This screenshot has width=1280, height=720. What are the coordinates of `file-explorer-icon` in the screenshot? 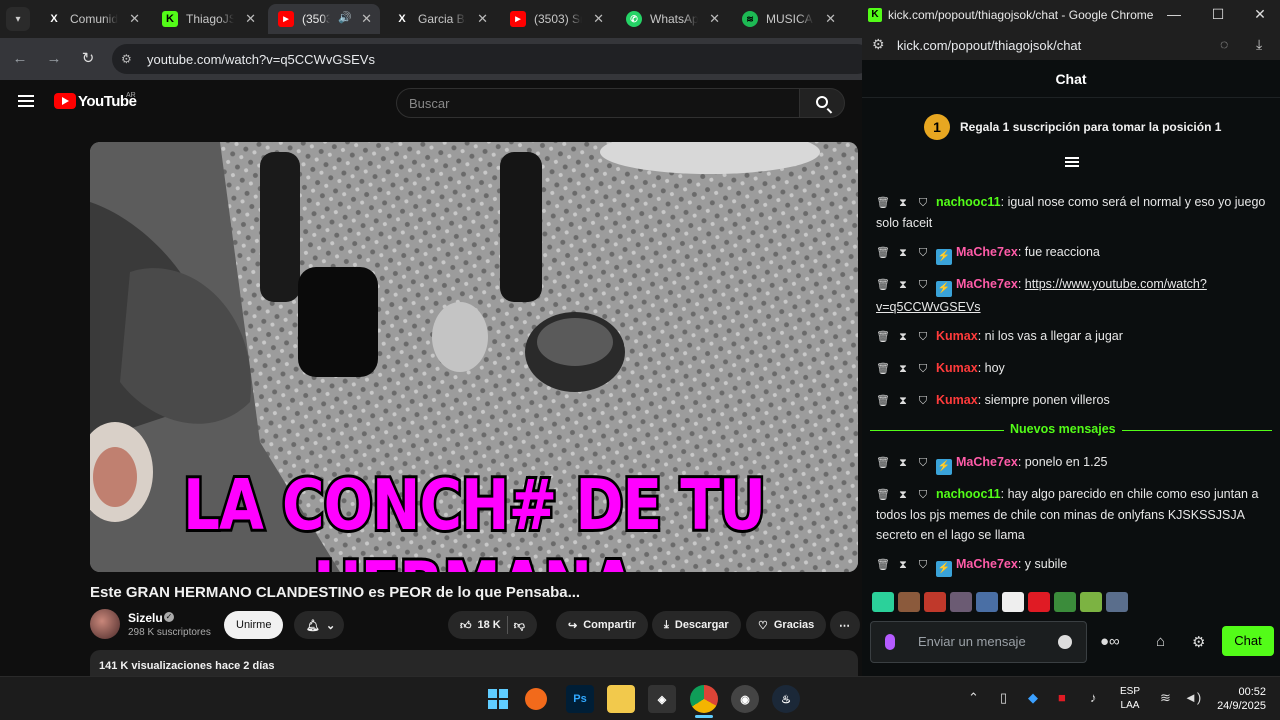 It's located at (621, 699).